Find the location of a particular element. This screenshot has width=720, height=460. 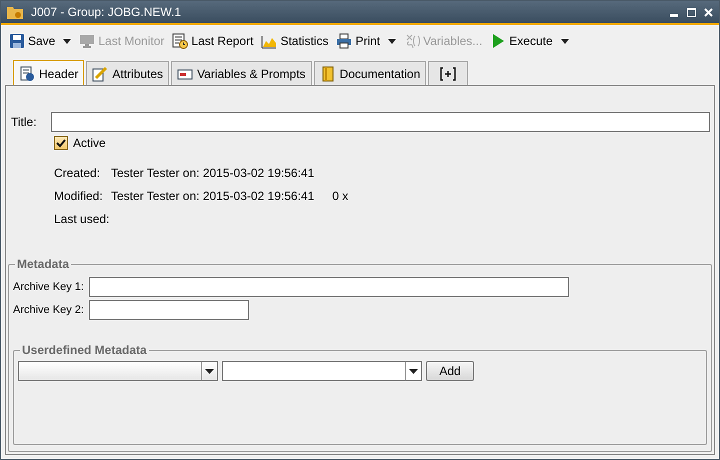

field-label: Title: is located at coordinates (24, 122).